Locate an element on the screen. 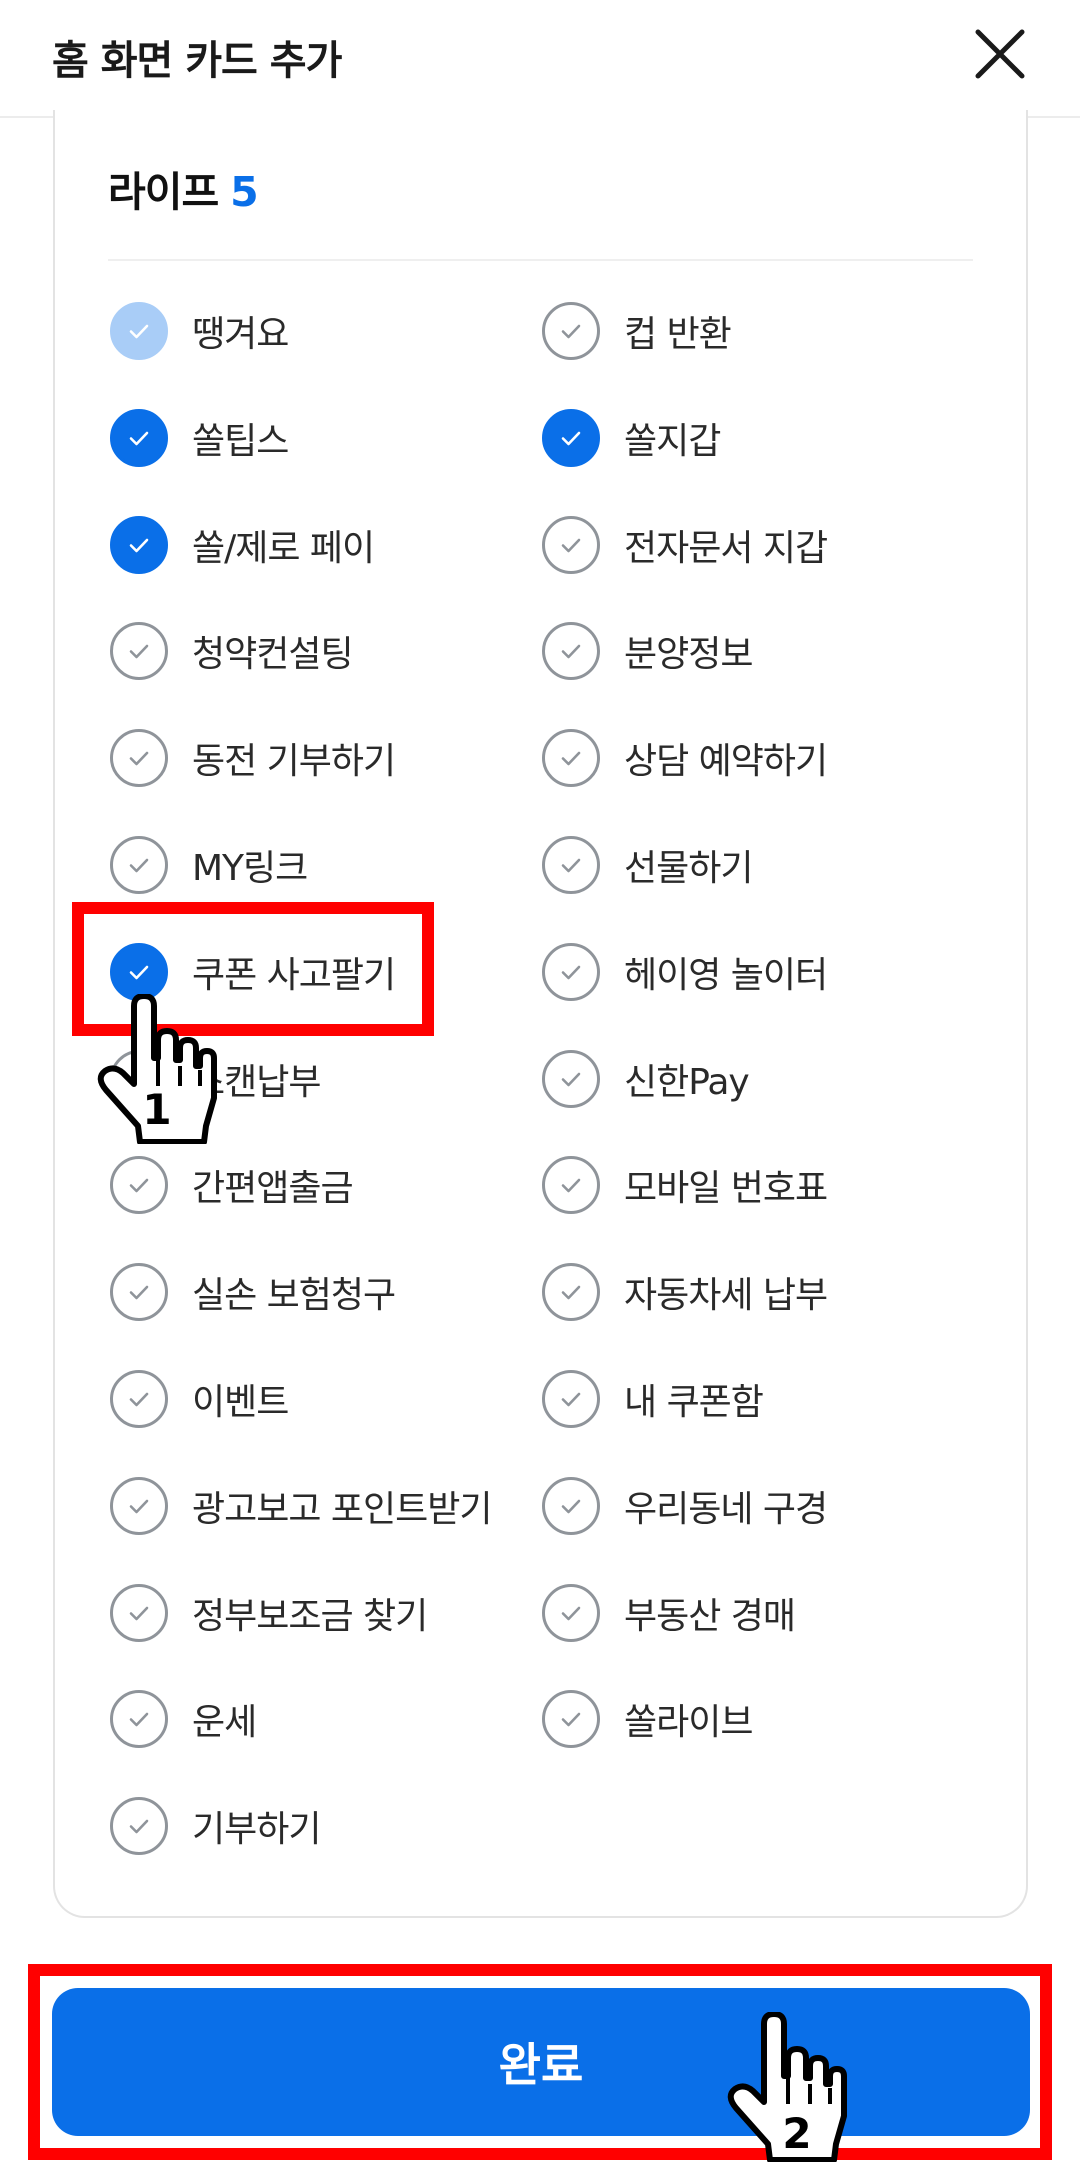 The image size is (1080, 2176). card-option-item: 기부하기 is located at coordinates (215, 1826).